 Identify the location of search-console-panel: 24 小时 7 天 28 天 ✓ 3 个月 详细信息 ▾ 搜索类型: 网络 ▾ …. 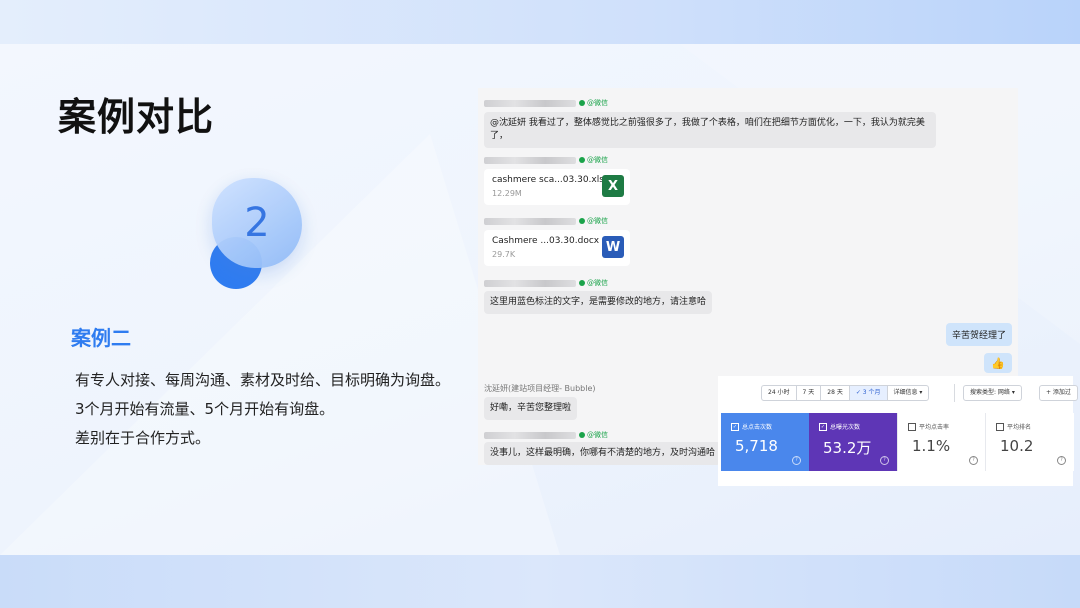
(898, 431).